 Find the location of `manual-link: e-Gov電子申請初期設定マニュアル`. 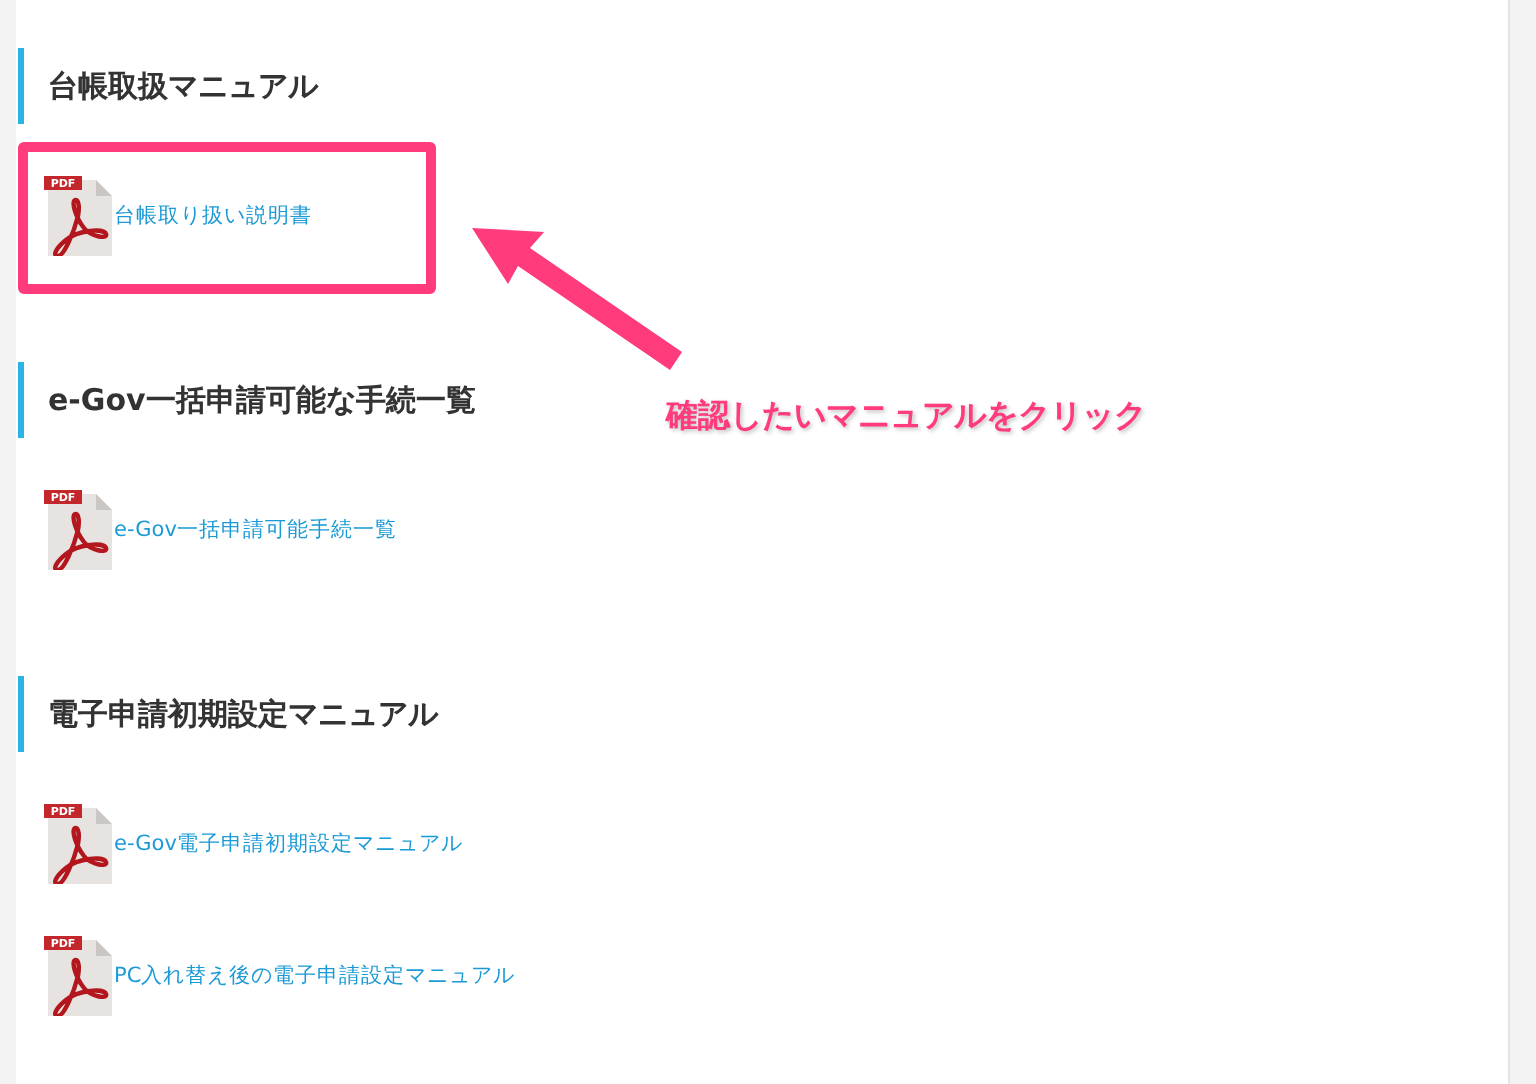

manual-link: e-Gov電子申請初期設定マニュアル is located at coordinates (288, 844).